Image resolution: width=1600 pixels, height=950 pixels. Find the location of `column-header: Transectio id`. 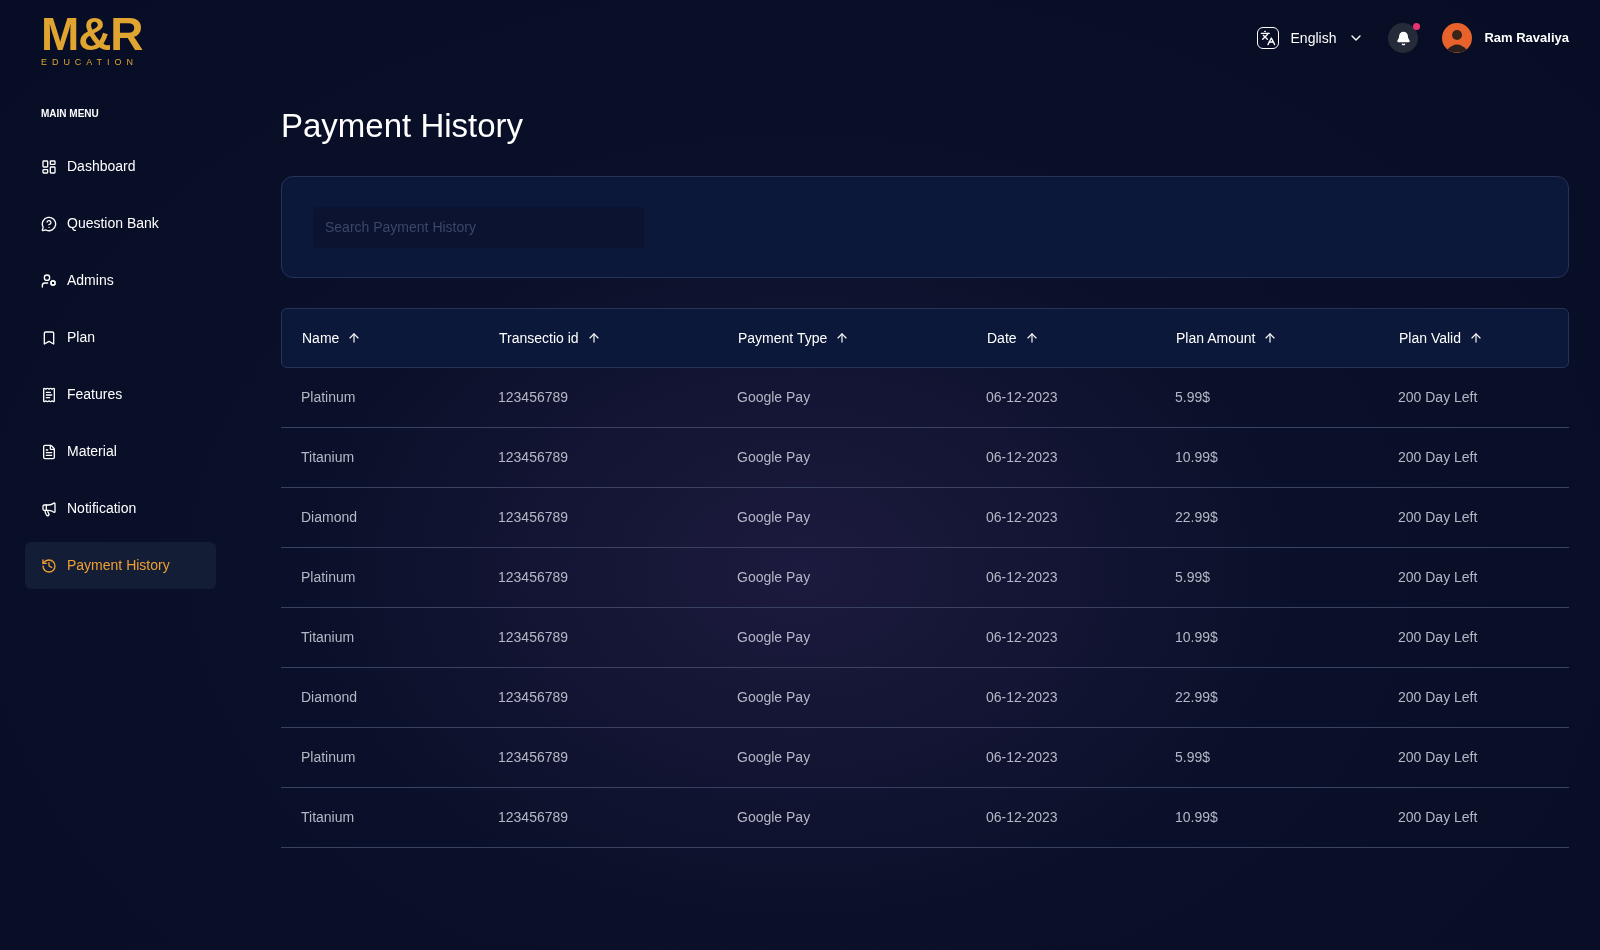

column-header: Transectio id is located at coordinates (550, 338).